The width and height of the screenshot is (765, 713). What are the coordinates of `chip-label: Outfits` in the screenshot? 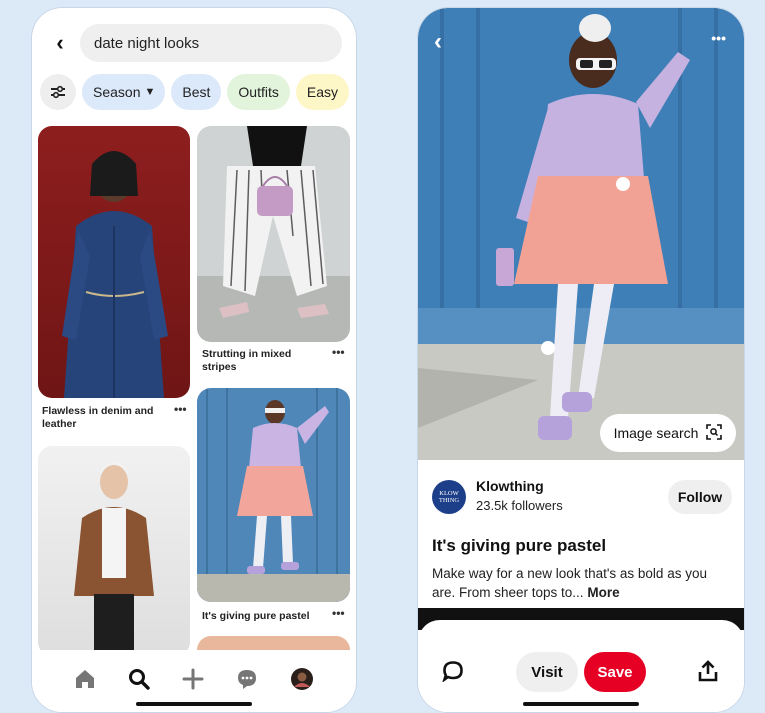 It's located at (258, 92).